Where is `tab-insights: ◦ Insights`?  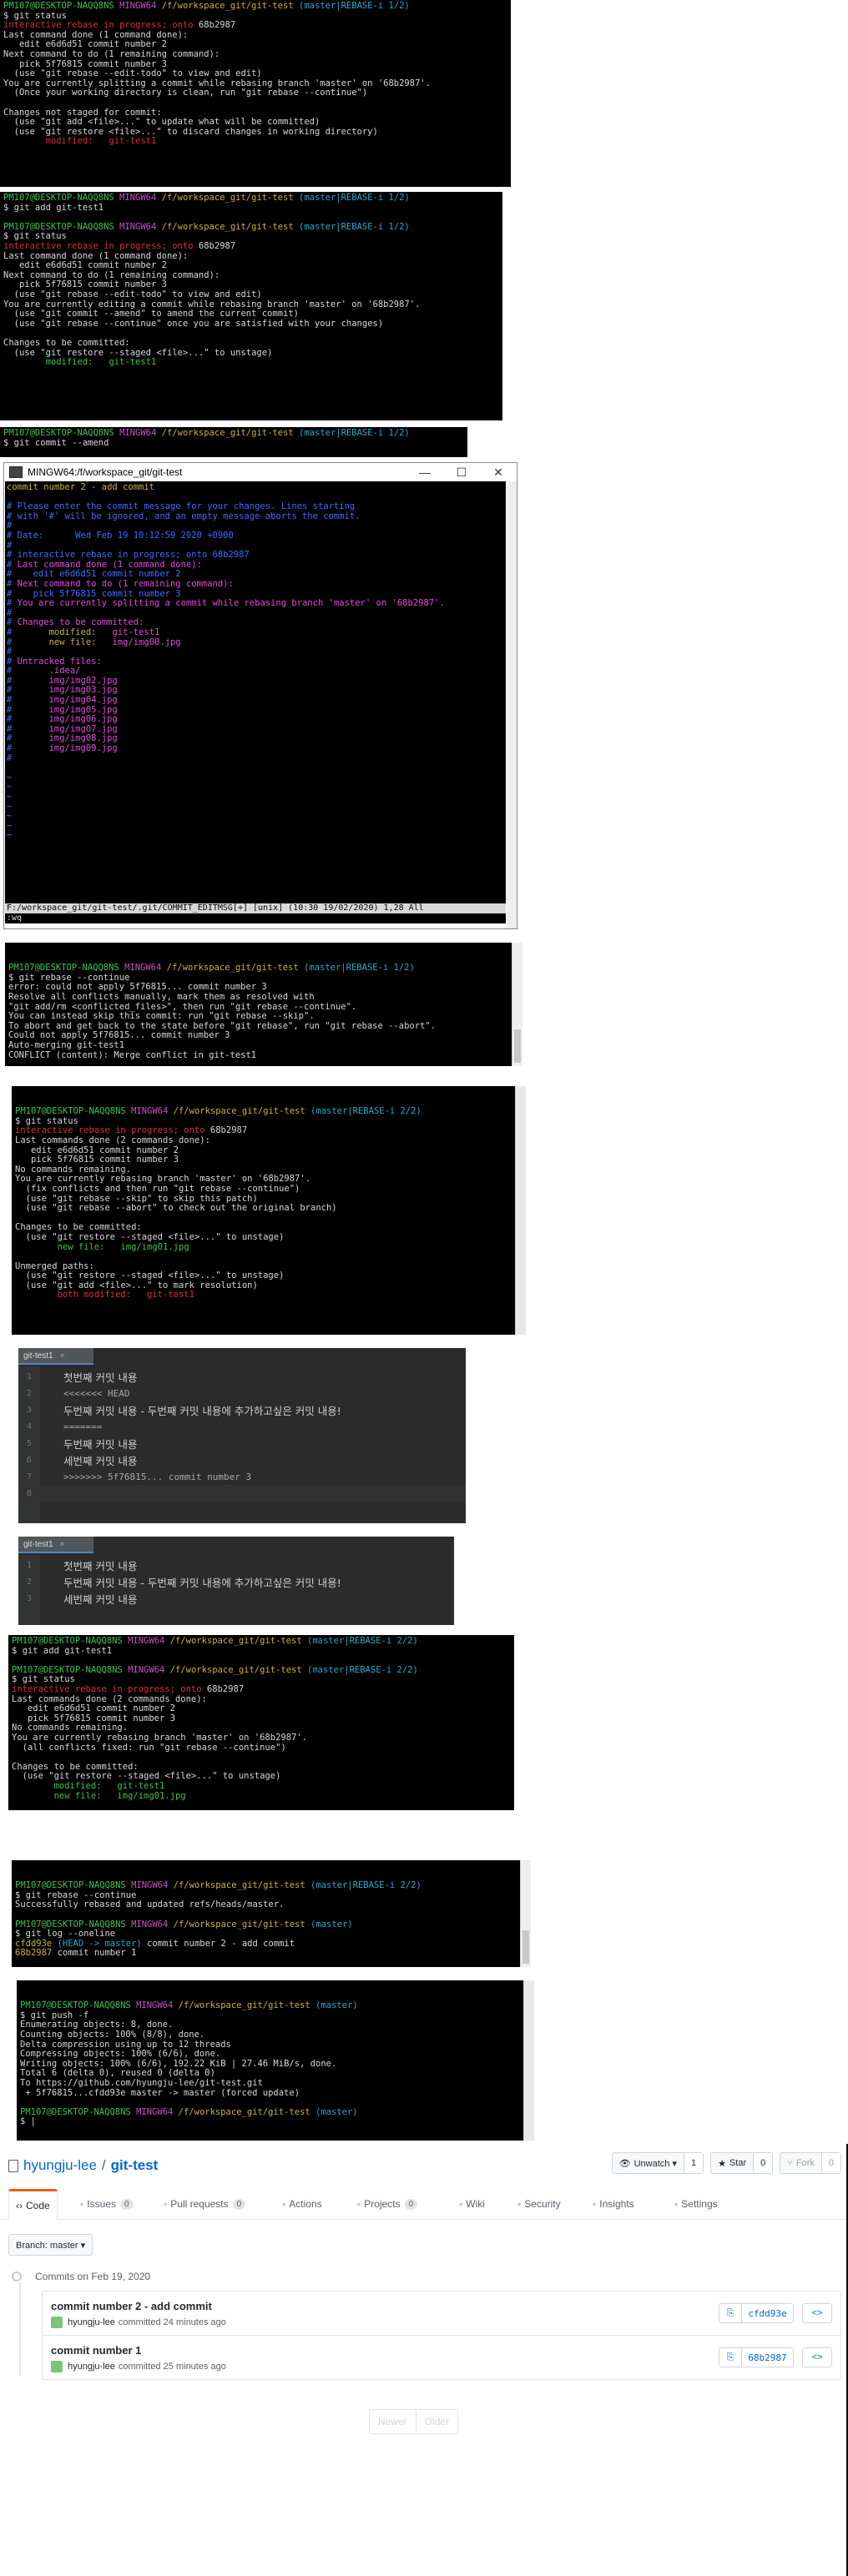 tab-insights: ◦ Insights is located at coordinates (613, 2204).